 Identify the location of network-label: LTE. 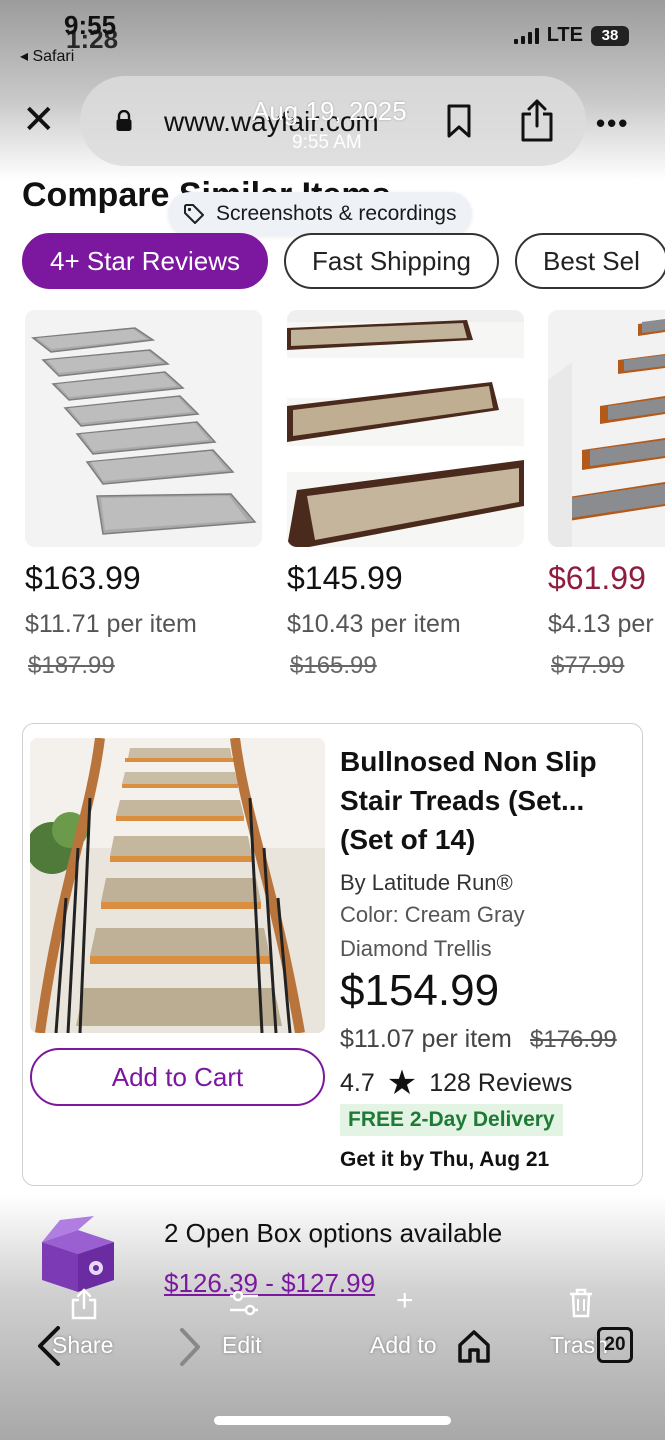
(564, 35).